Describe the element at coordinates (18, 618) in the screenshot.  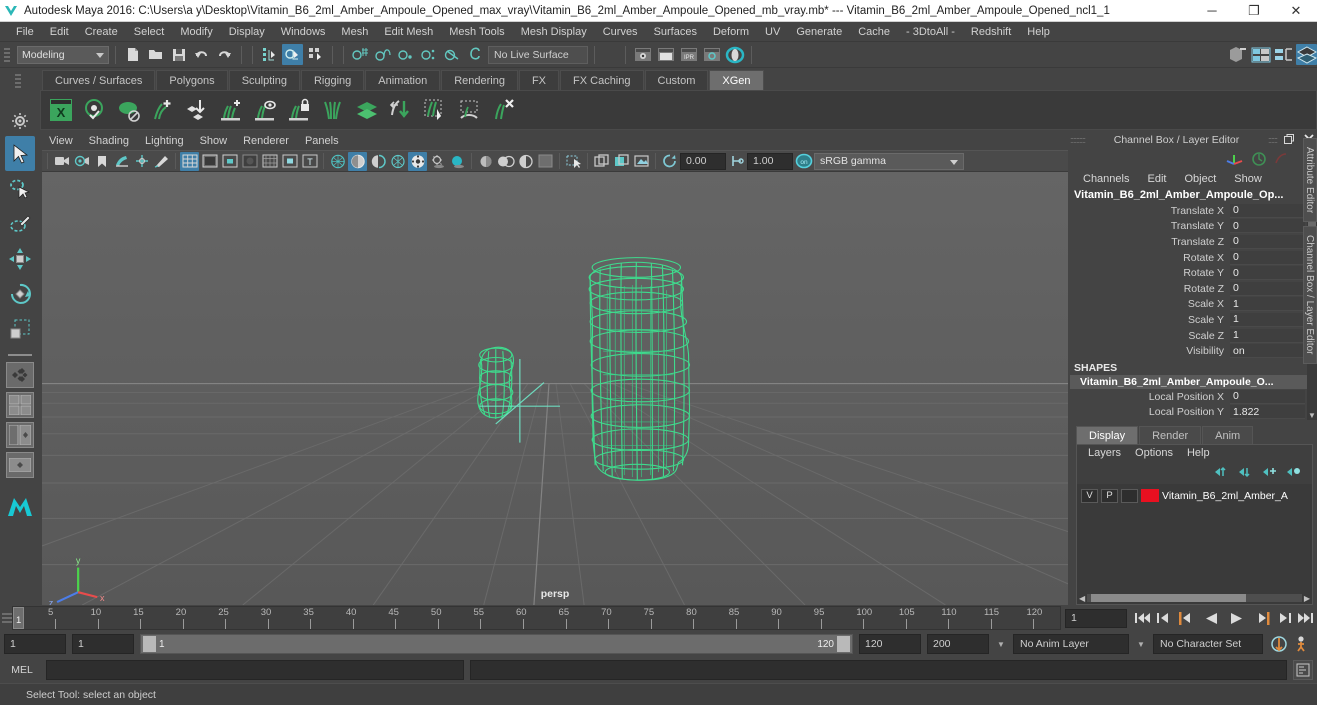
I see `time-slider-playhead: 1` at that location.